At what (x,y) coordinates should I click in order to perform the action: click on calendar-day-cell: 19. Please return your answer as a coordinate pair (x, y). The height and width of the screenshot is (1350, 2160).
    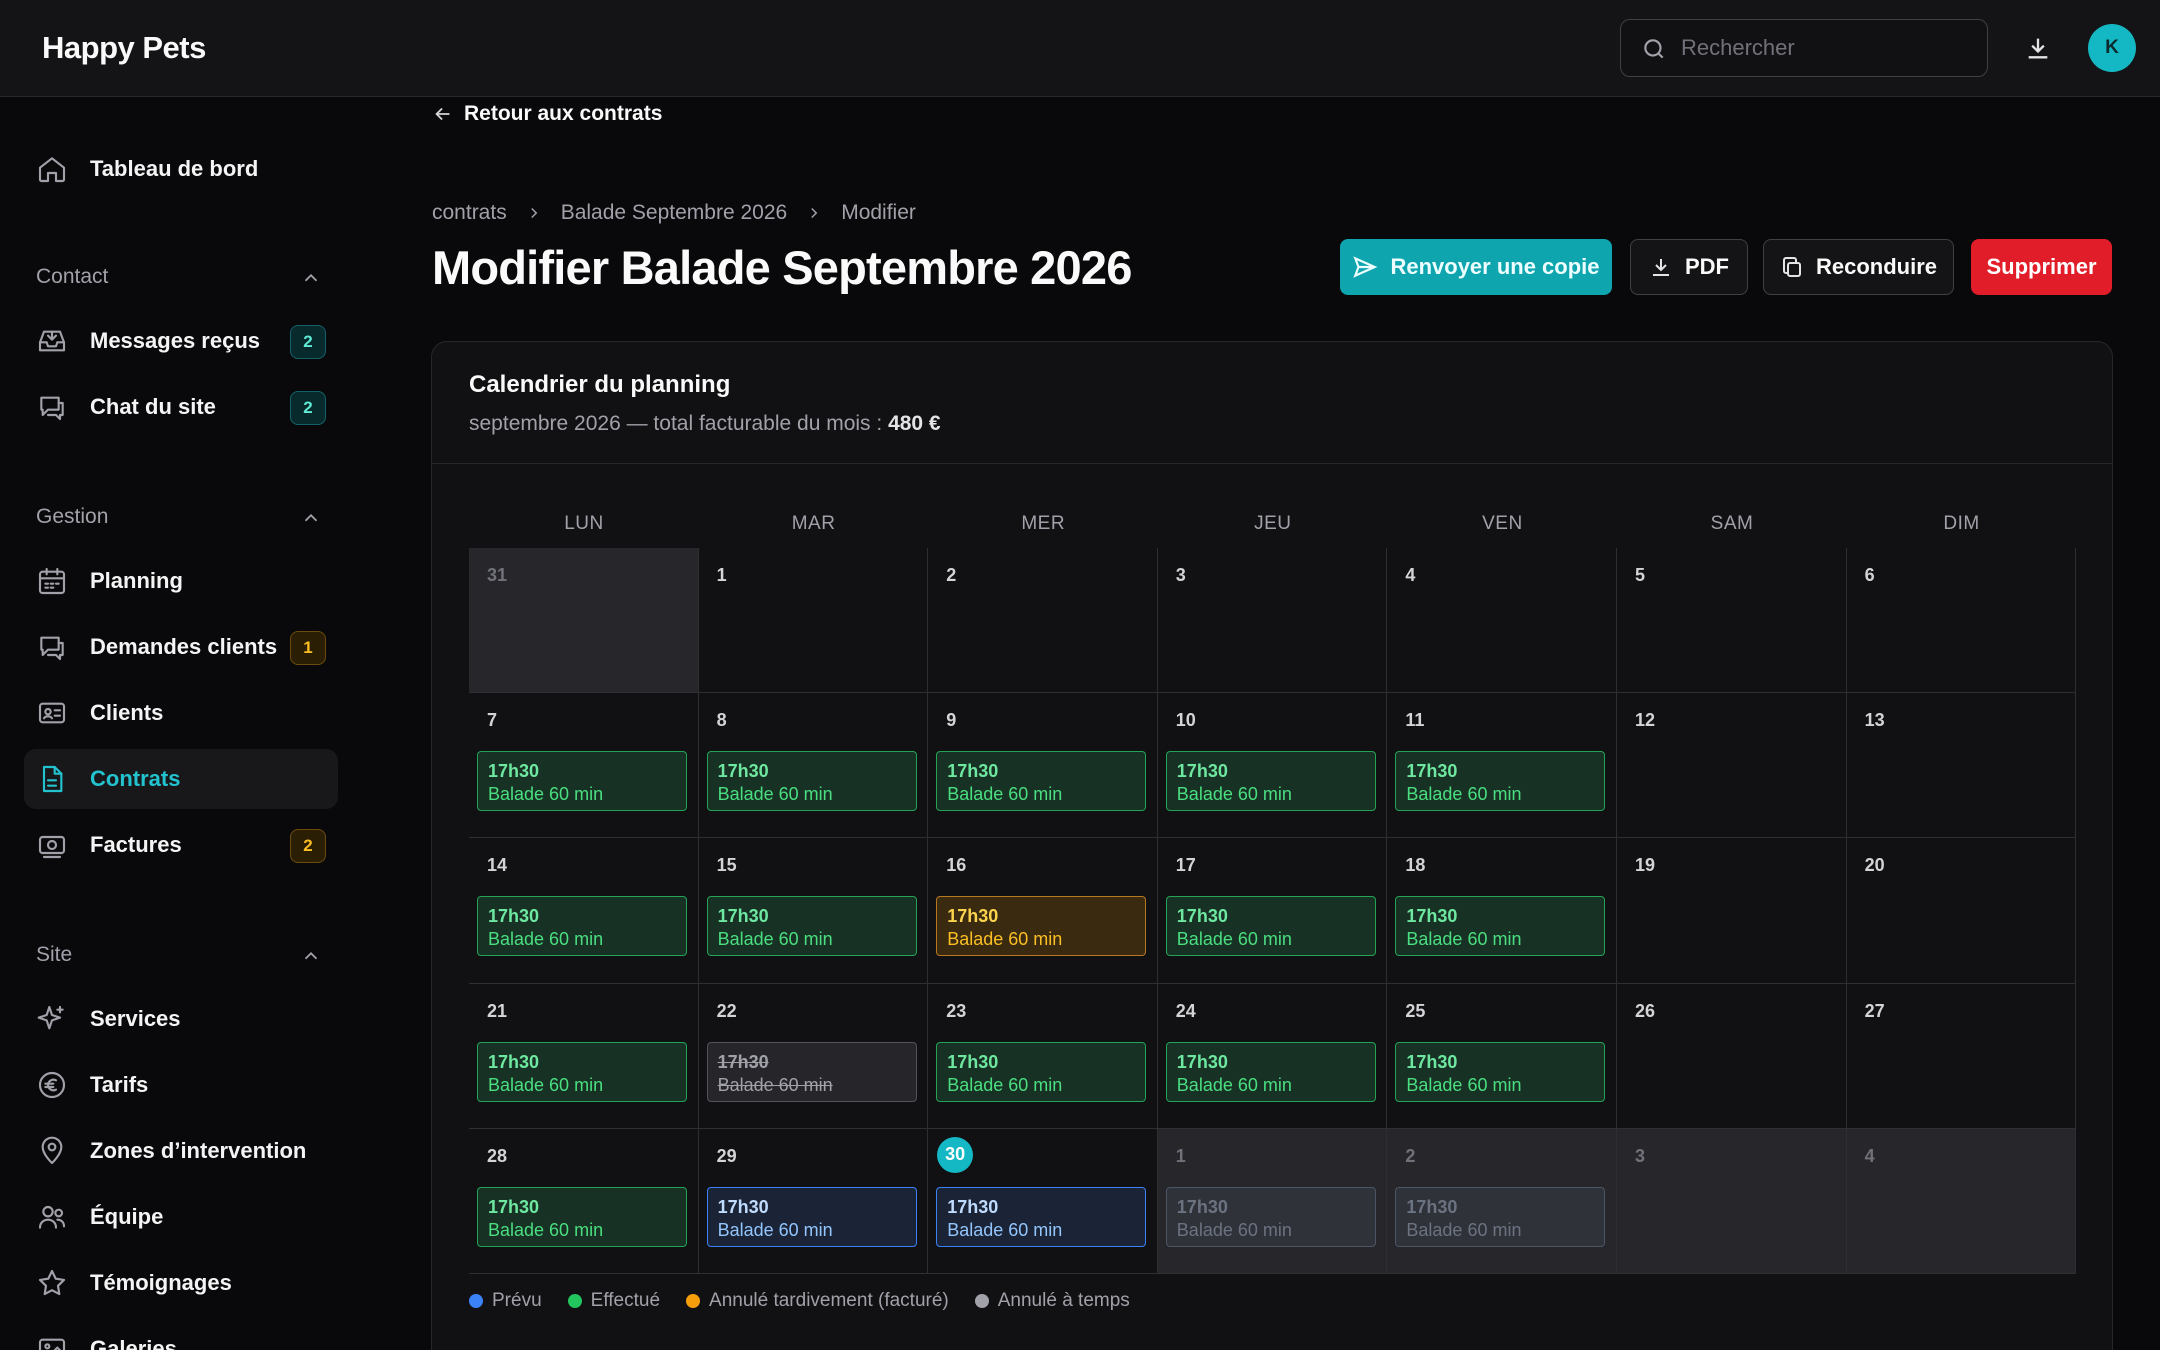
    Looking at the image, I should click on (1732, 911).